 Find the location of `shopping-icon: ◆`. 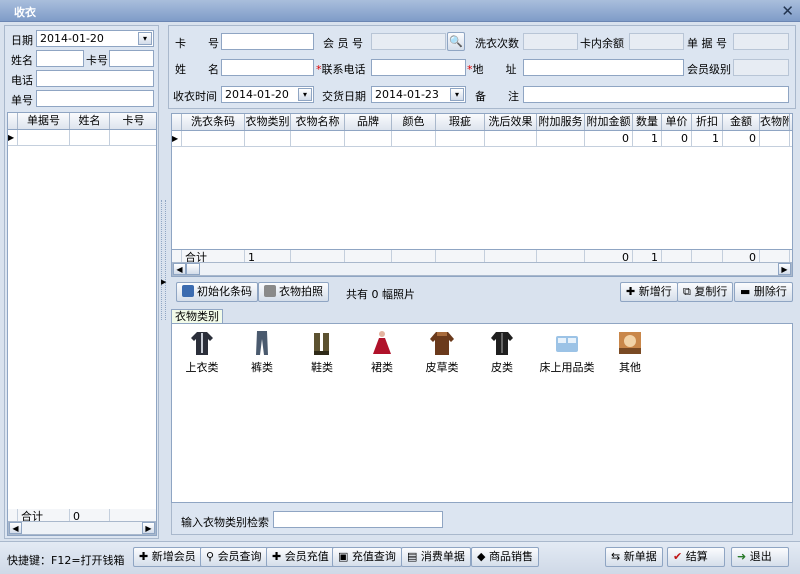

shopping-icon: ◆ is located at coordinates (481, 556).